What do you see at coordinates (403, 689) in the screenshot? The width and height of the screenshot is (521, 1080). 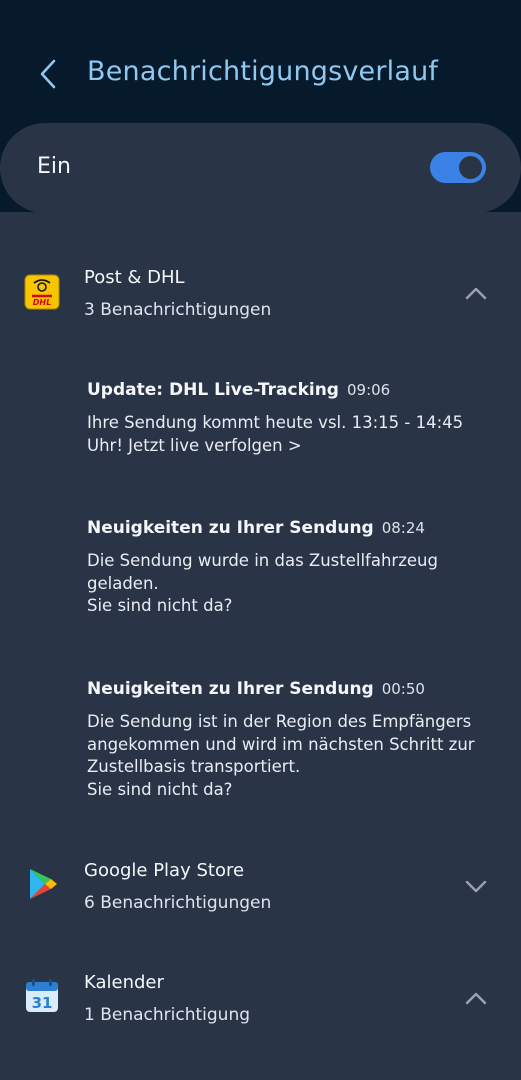 I see `notification-time: 00:50` at bounding box center [403, 689].